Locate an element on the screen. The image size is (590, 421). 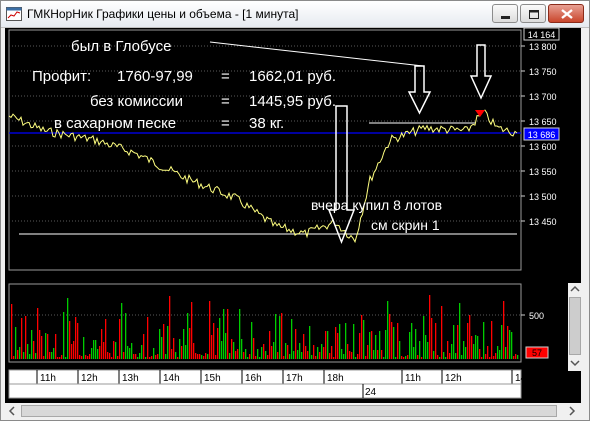
maximize-button is located at coordinates (533, 13).